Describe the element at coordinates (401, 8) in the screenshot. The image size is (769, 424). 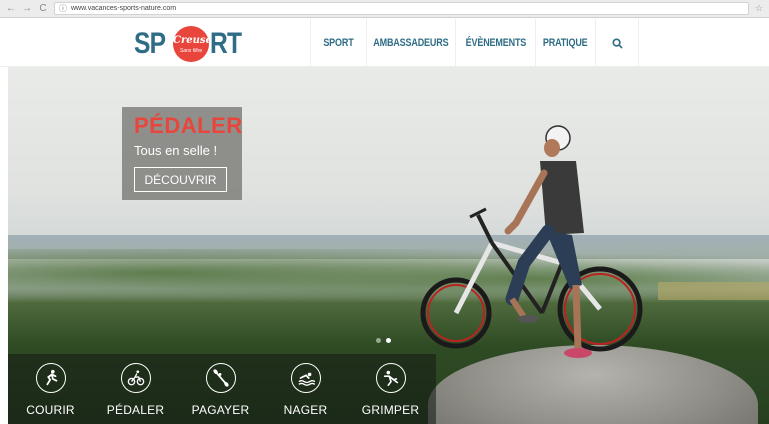
I see `address-bar: ⓘ www.vacances-sports-nature.com` at that location.